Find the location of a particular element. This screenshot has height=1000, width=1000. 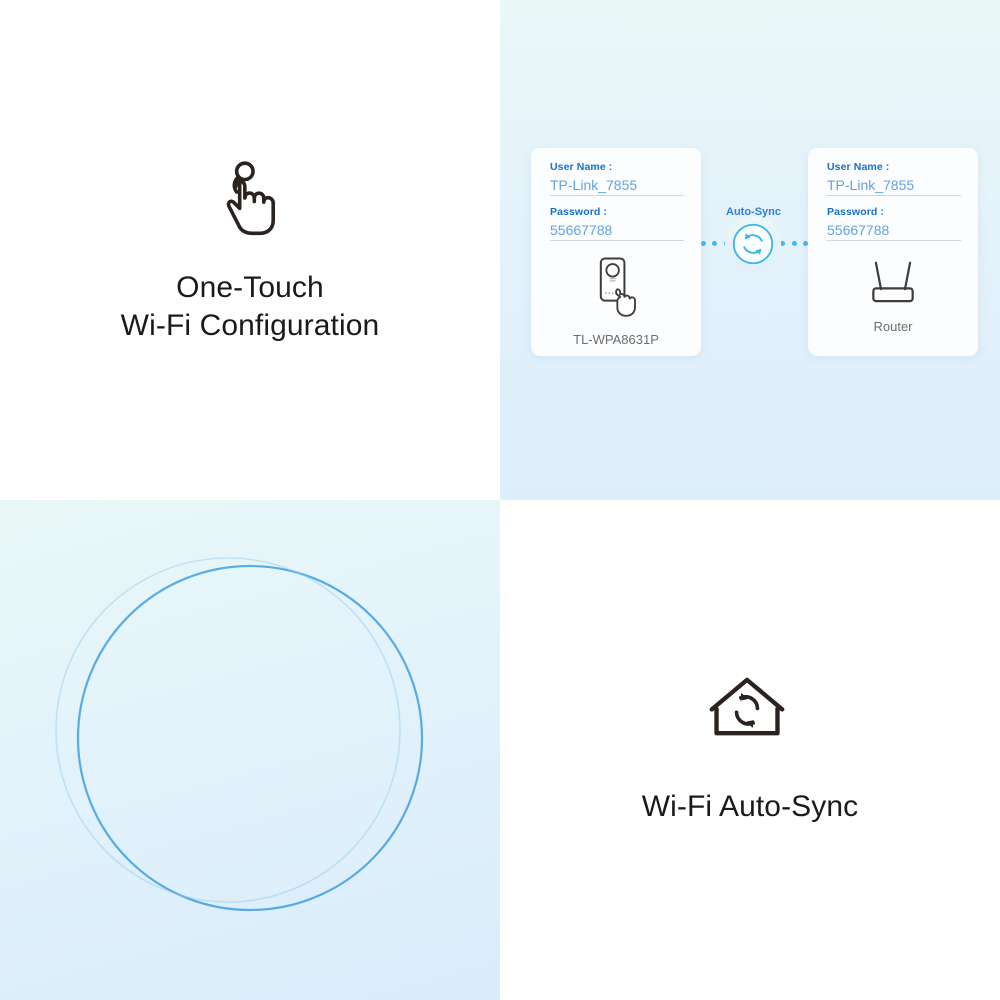

page-title: One-Touch Wi-Fi Configuration is located at coordinates (250, 307).